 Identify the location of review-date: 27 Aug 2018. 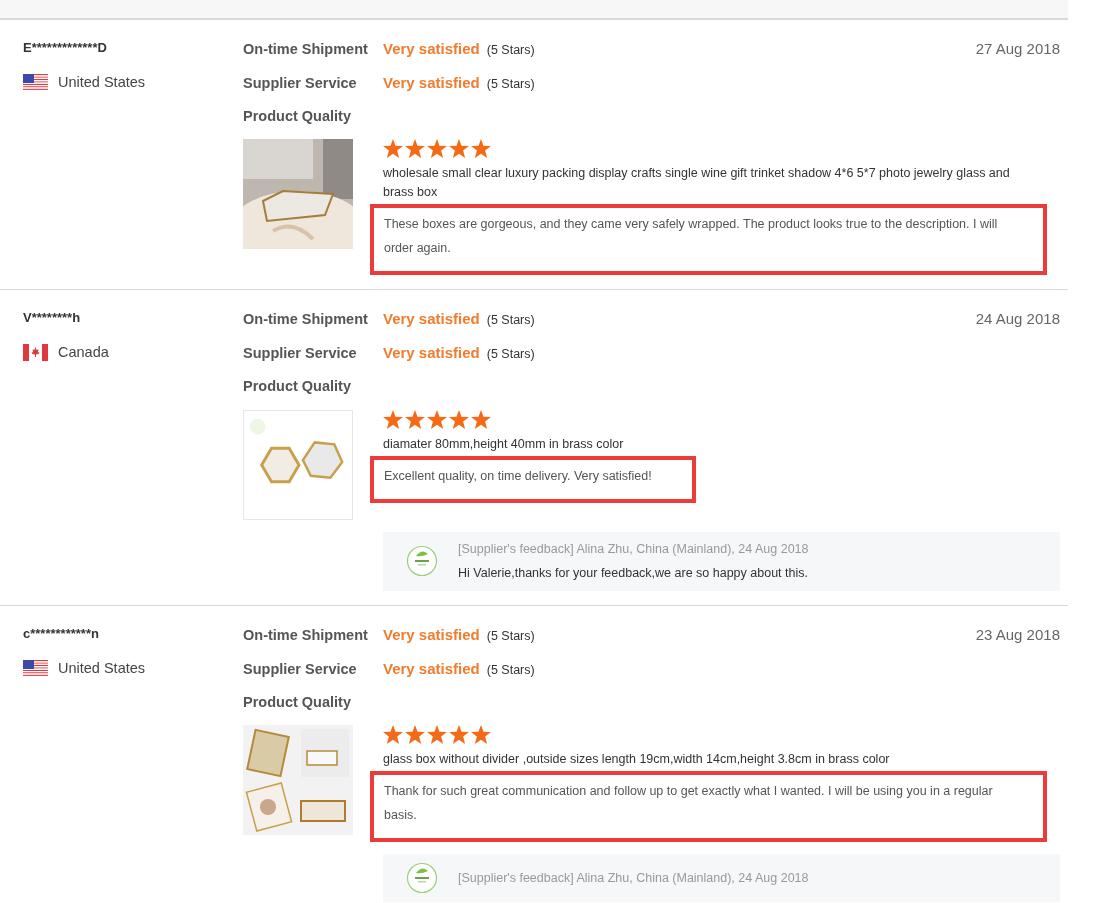
(1017, 49).